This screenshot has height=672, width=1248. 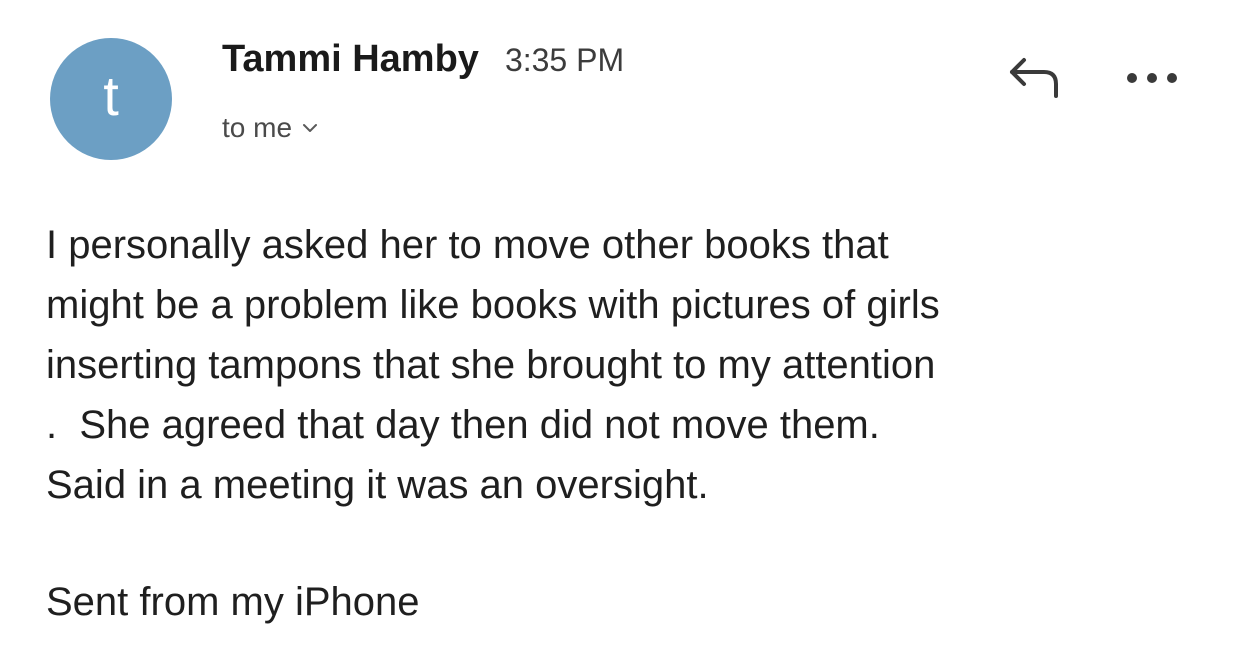 What do you see at coordinates (233, 602) in the screenshot?
I see `email-signature: Sent from my iPhone` at bounding box center [233, 602].